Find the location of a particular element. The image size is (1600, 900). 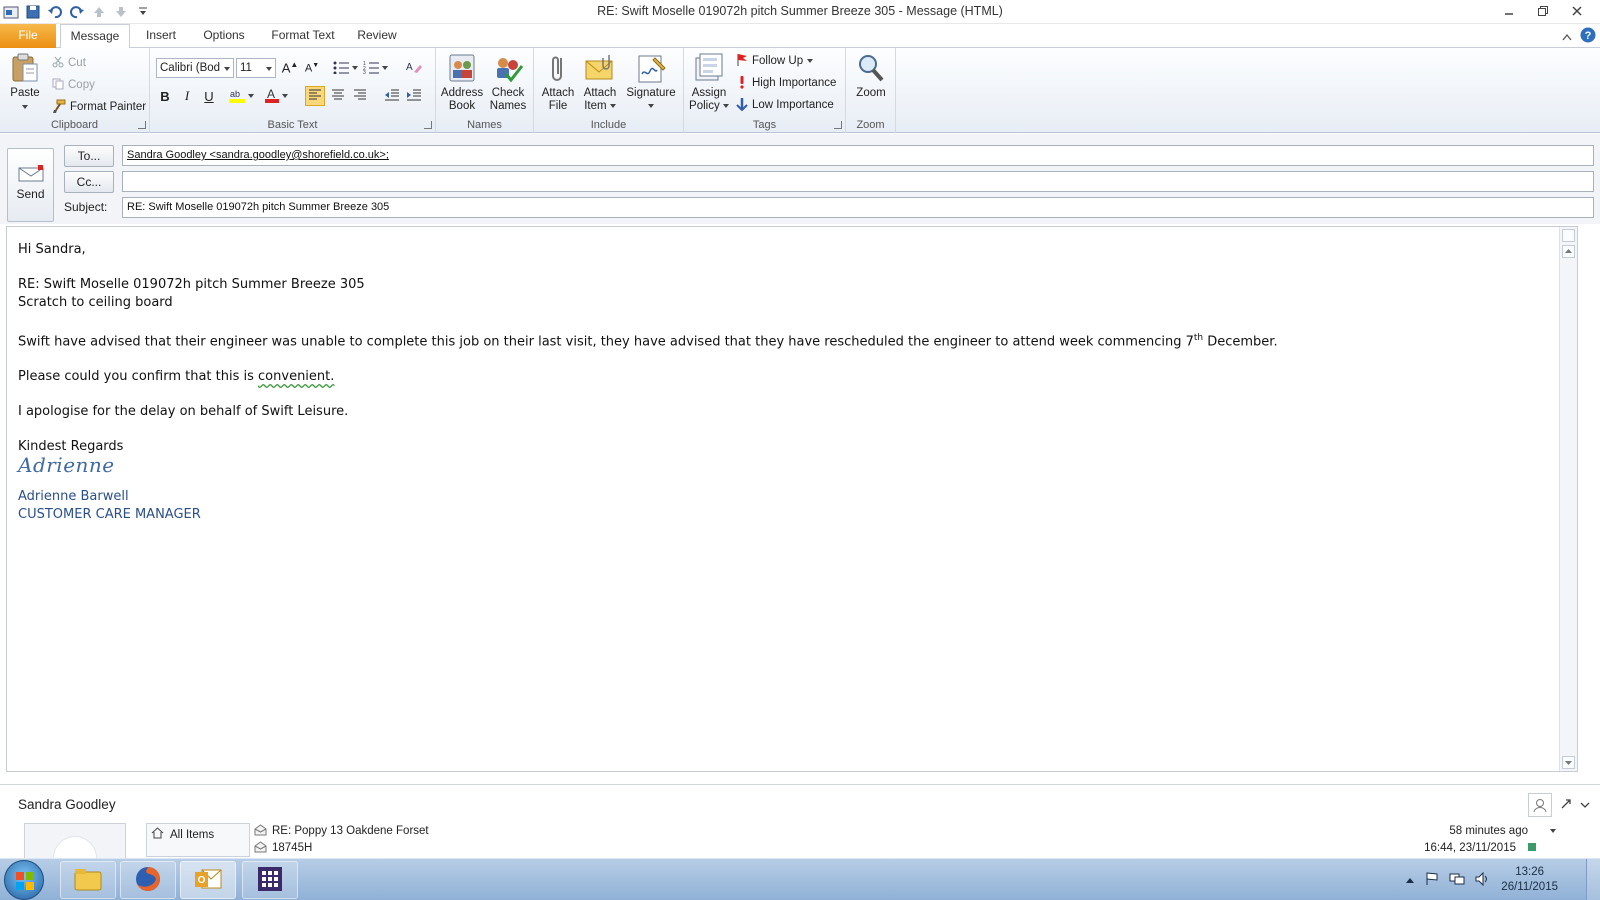

grow-font-button: A▲ is located at coordinates (290, 68).